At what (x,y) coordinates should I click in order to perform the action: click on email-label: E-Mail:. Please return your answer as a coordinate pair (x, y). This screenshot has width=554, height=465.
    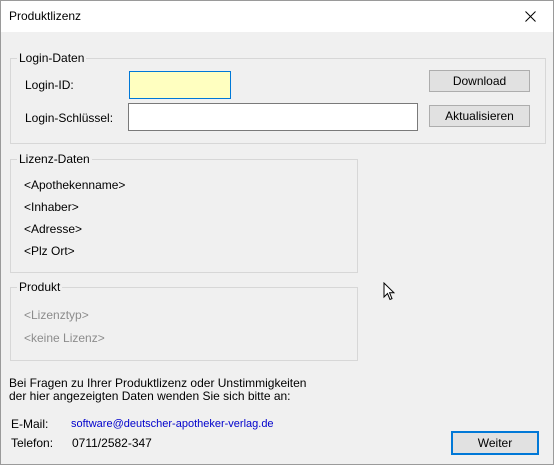
    Looking at the image, I should click on (30, 424).